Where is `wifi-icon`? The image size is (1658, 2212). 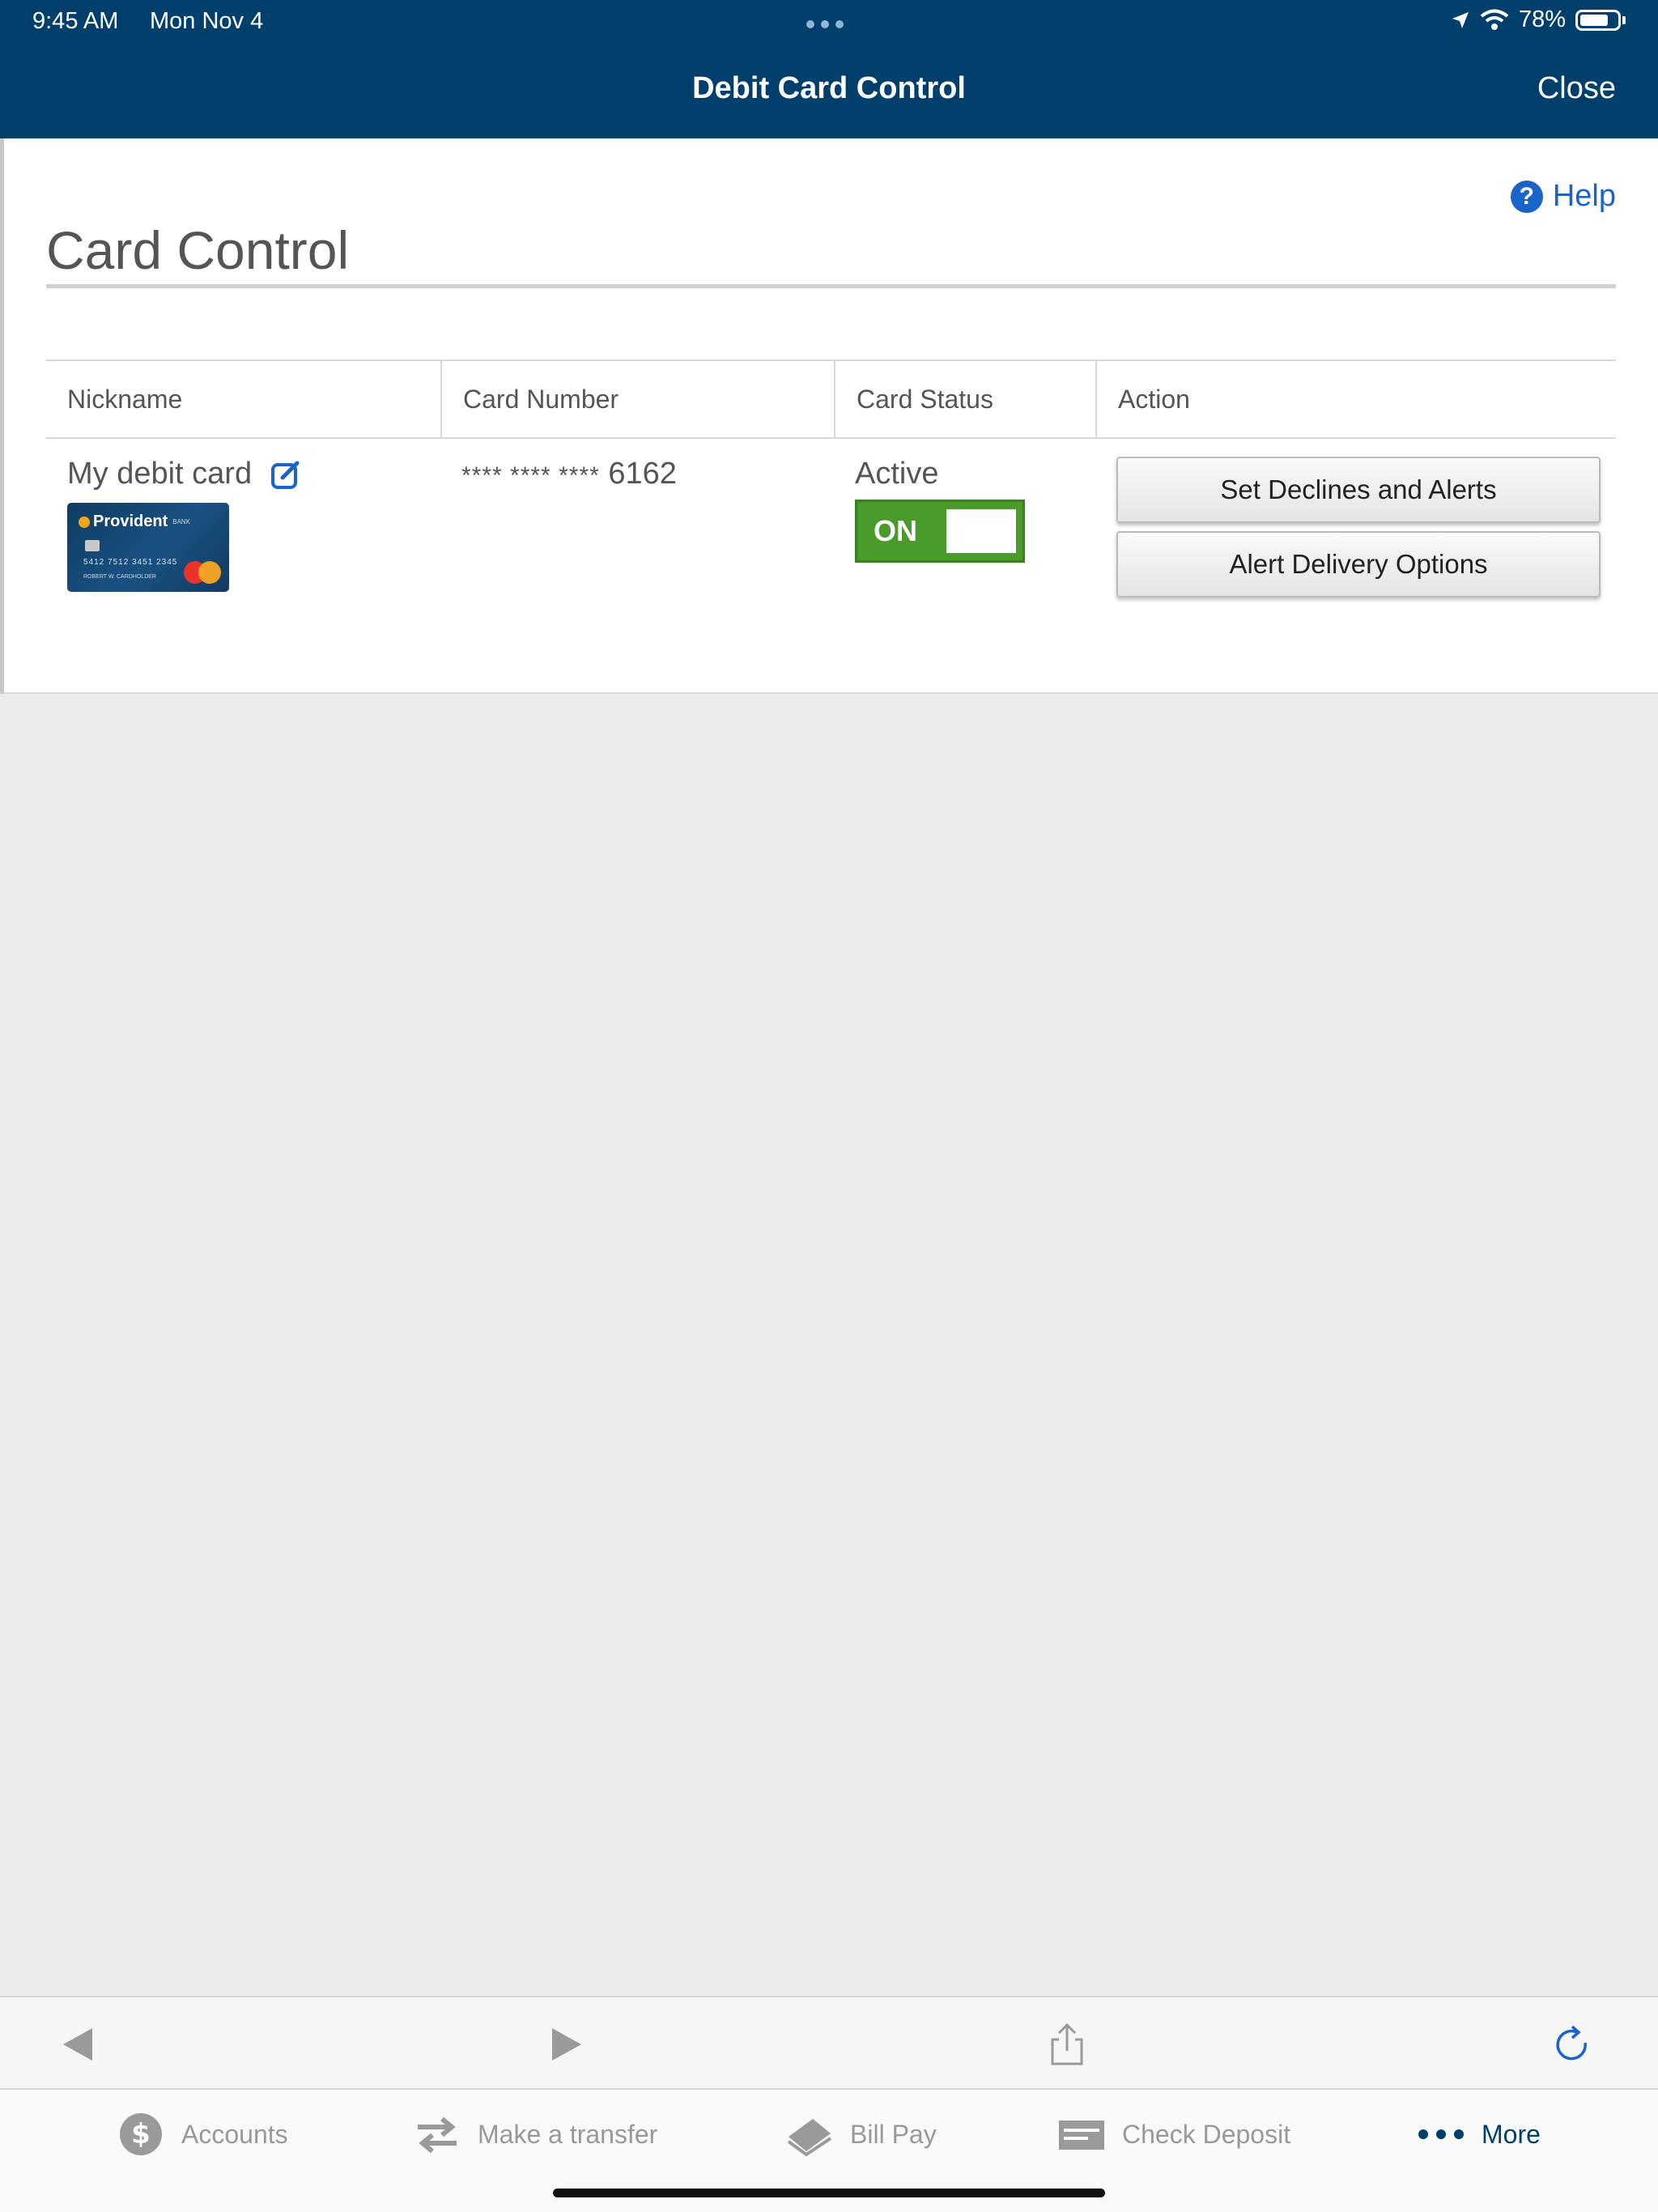
wifi-icon is located at coordinates (1494, 19).